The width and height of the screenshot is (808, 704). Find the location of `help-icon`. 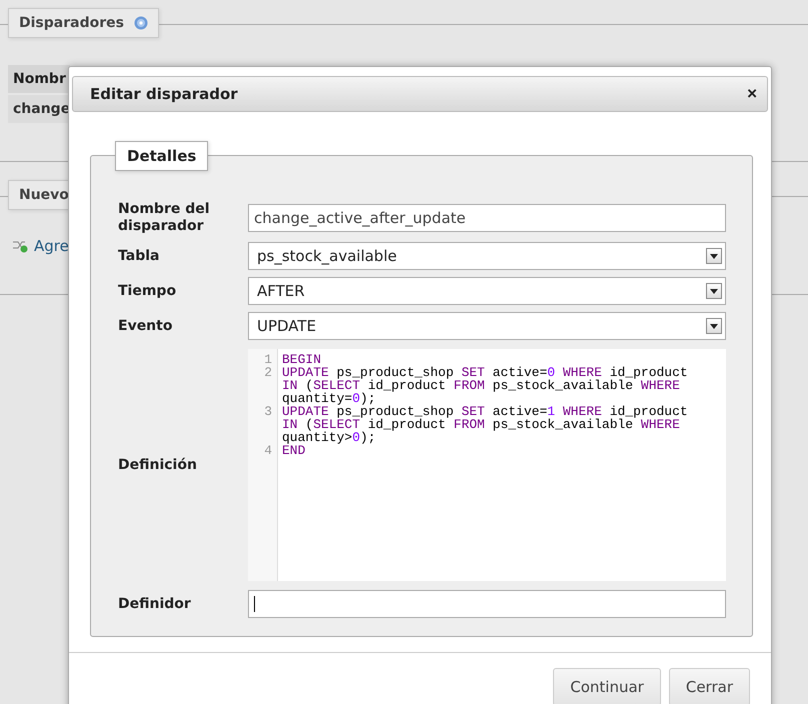

help-icon is located at coordinates (141, 23).